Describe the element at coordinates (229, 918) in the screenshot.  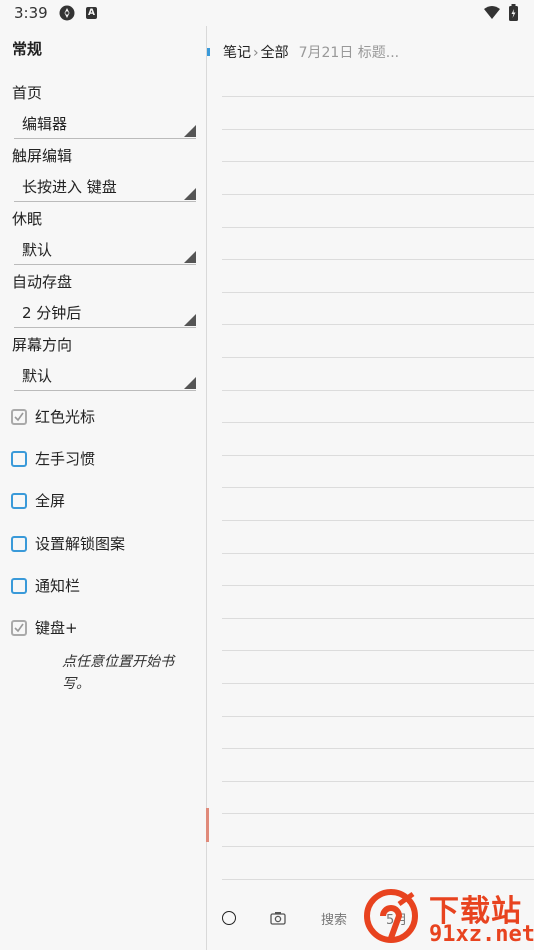
I see `circle-button-icon` at that location.